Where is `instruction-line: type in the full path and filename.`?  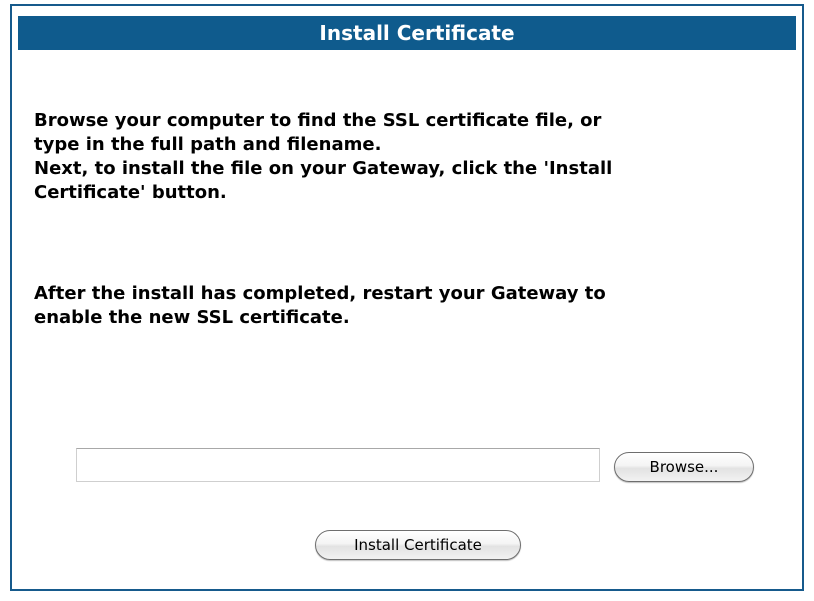
instruction-line: type in the full path and filename. is located at coordinates (208, 144).